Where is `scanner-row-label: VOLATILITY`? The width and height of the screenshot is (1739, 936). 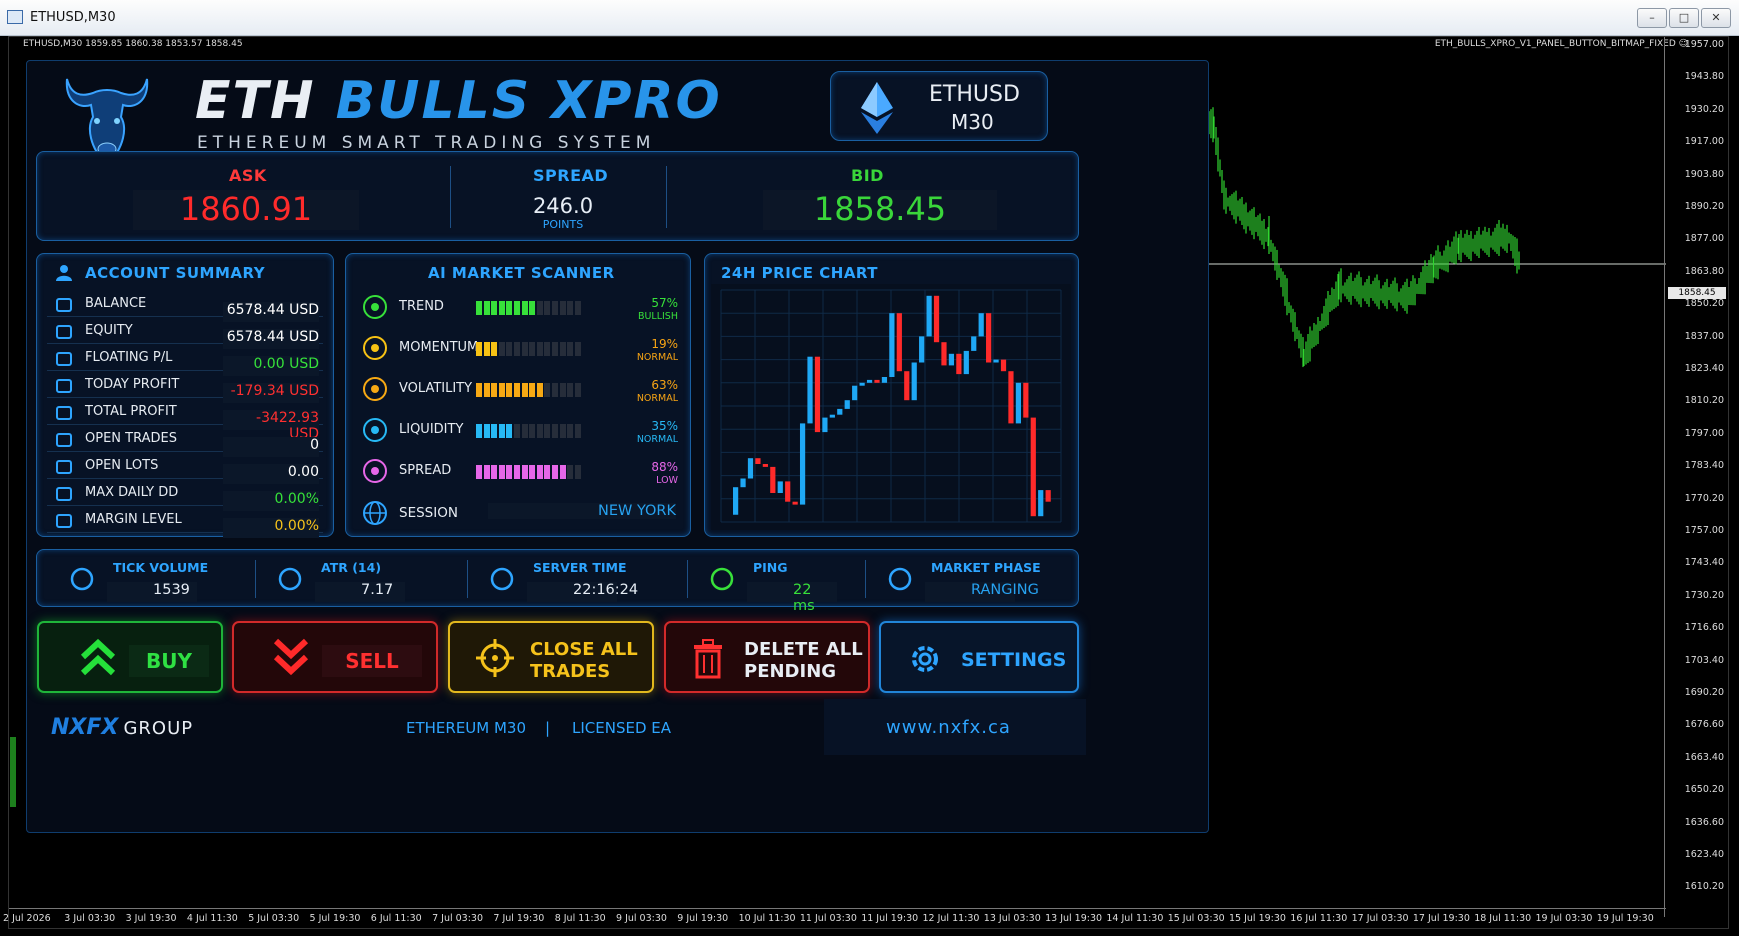 scanner-row-label: VOLATILITY is located at coordinates (436, 388).